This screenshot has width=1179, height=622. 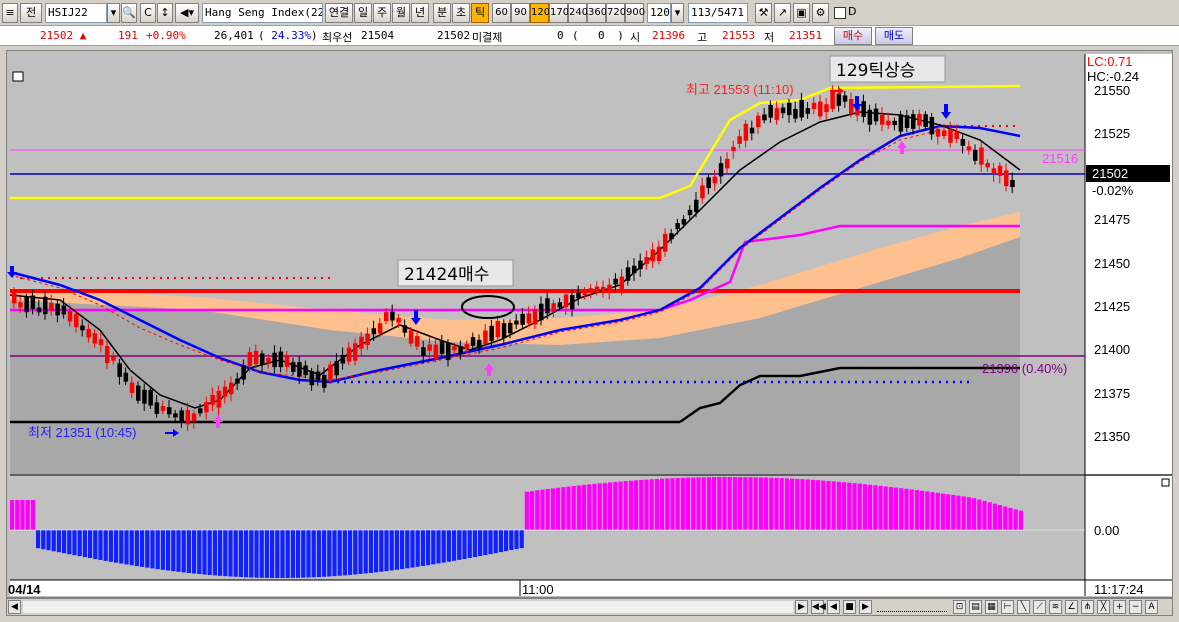 I want to click on layout2-icon: ▦, so click(x=991, y=607).